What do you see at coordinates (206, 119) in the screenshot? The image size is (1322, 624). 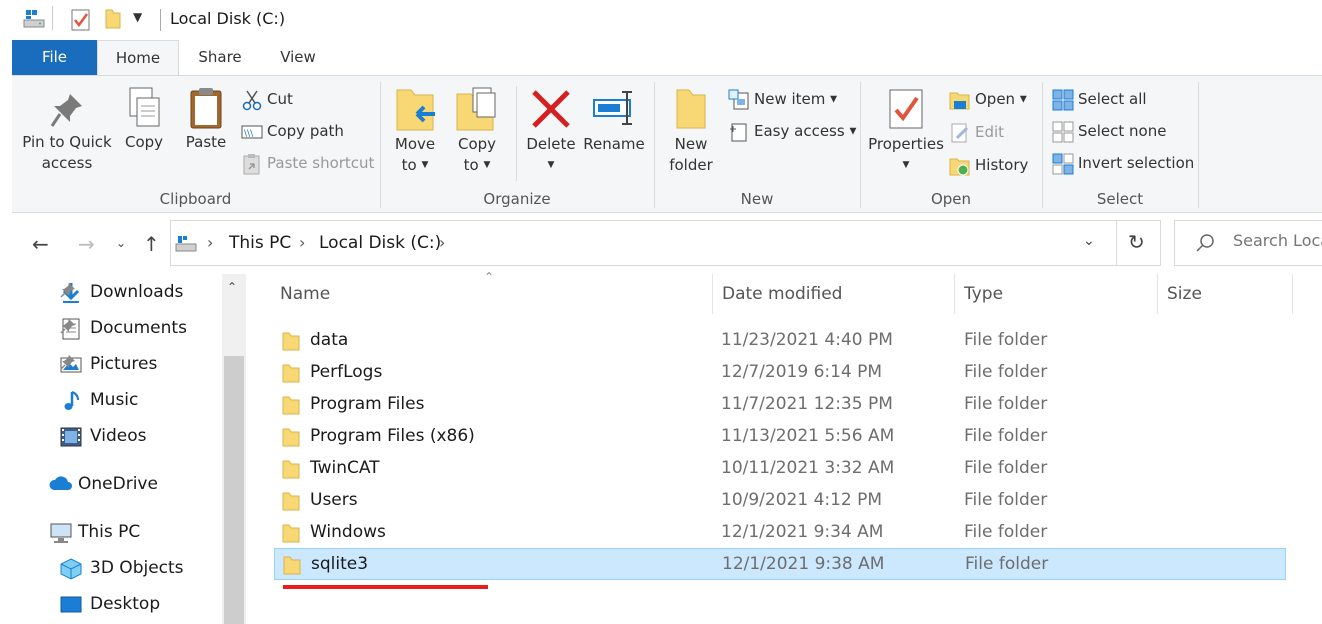 I see `paste-button: Paste` at bounding box center [206, 119].